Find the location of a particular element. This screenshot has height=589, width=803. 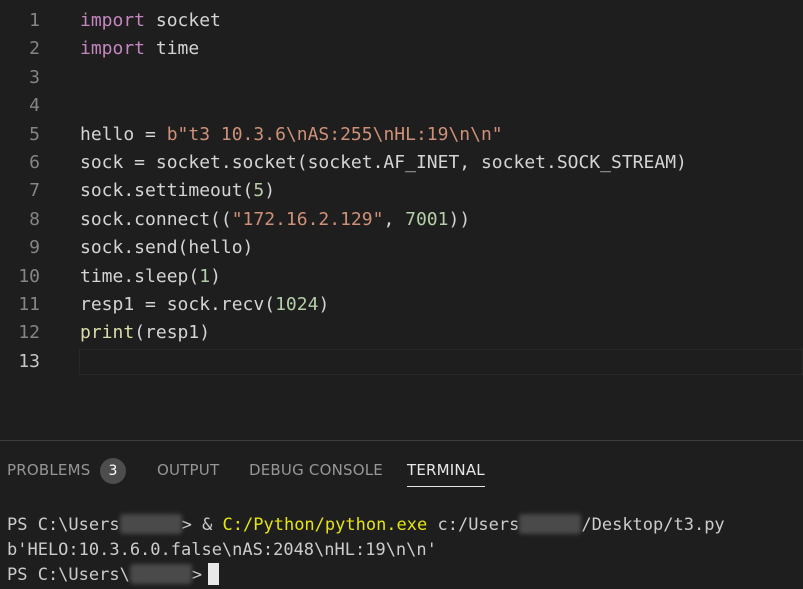

code-line: 2 import time is located at coordinates (401, 49).